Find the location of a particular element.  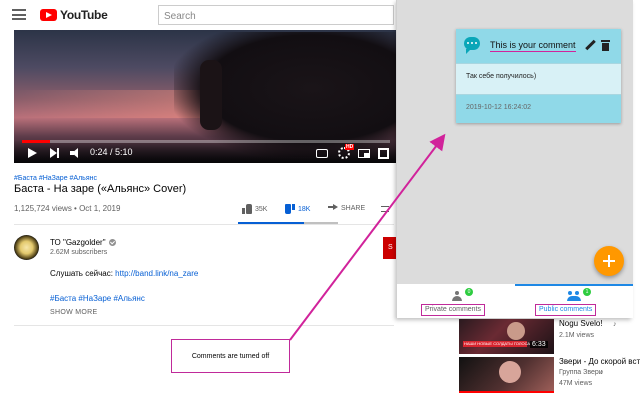

logo-text: YouTube is located at coordinates (84, 15).